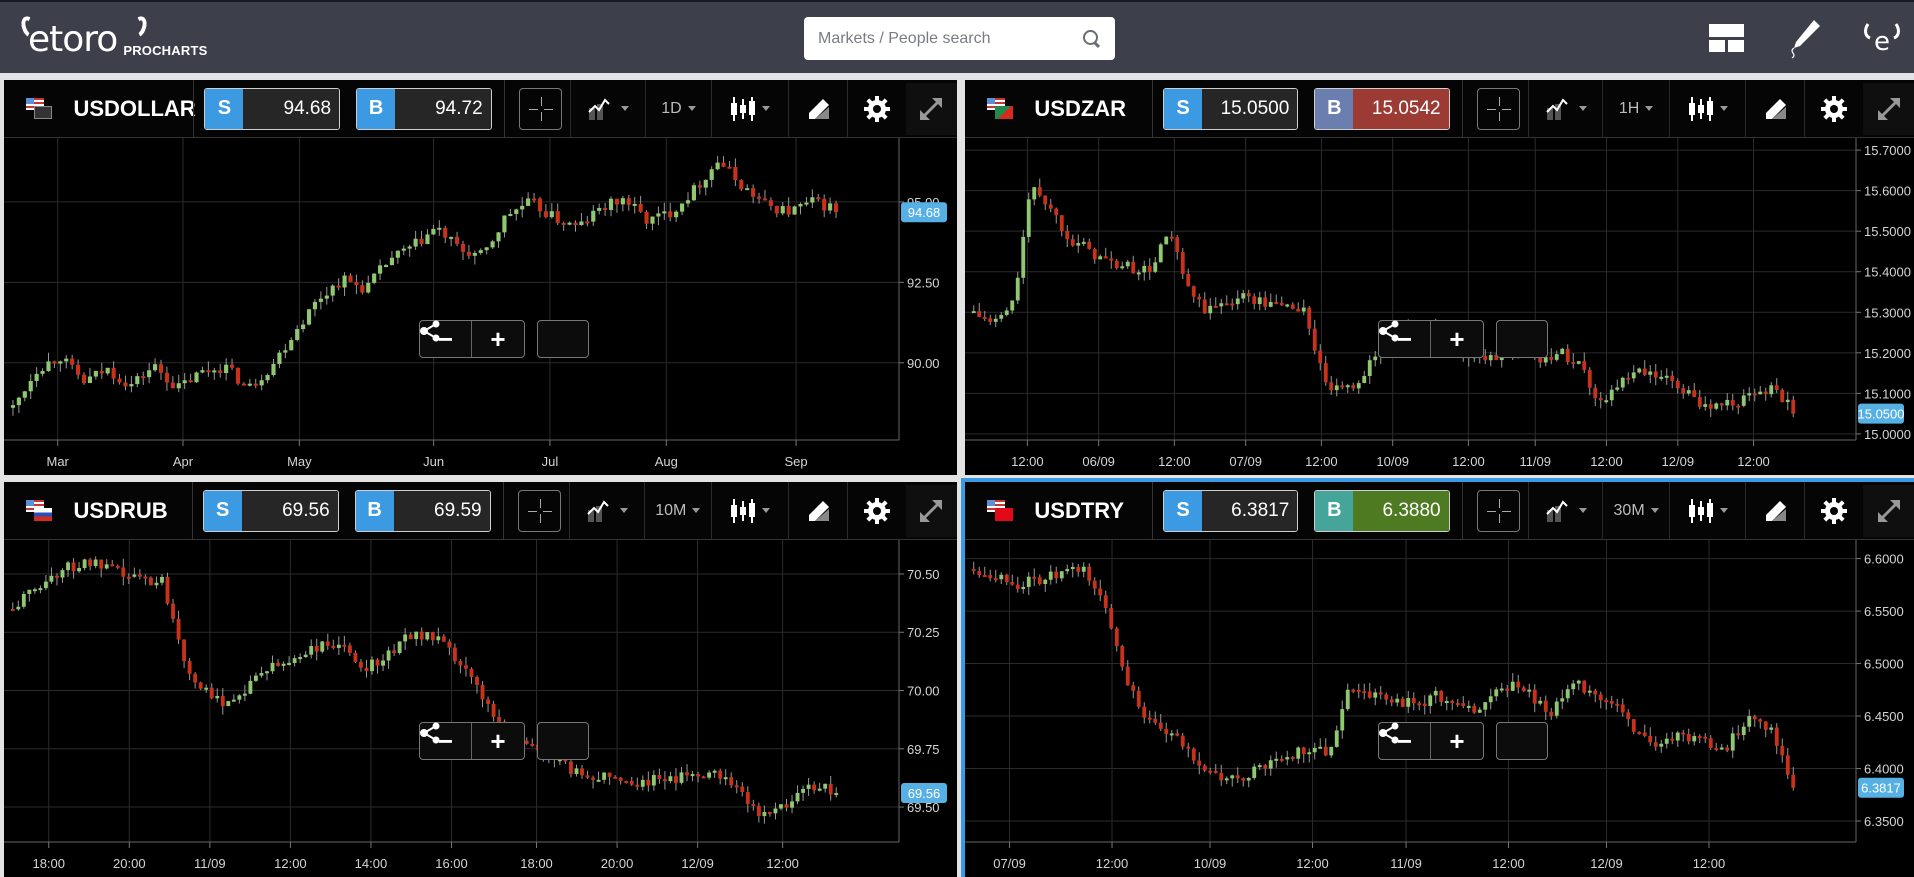 Image resolution: width=1914 pixels, height=877 pixels. What do you see at coordinates (1635, 109) in the screenshot?
I see `timeframe-dropdown: 1H` at bounding box center [1635, 109].